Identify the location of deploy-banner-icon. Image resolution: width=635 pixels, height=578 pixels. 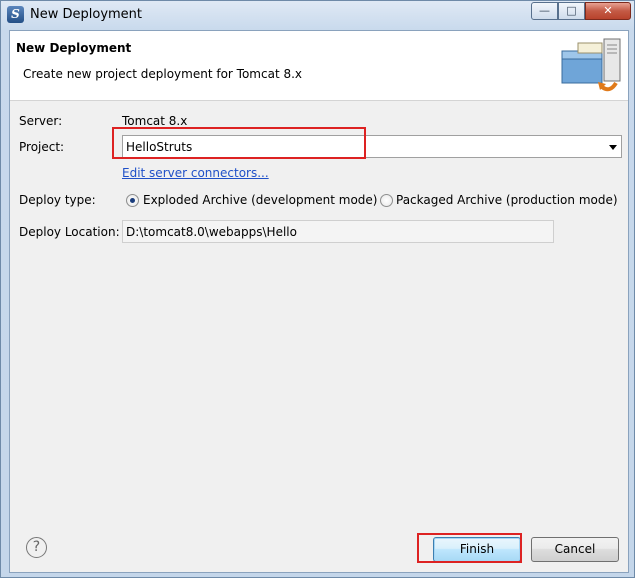
(591, 65).